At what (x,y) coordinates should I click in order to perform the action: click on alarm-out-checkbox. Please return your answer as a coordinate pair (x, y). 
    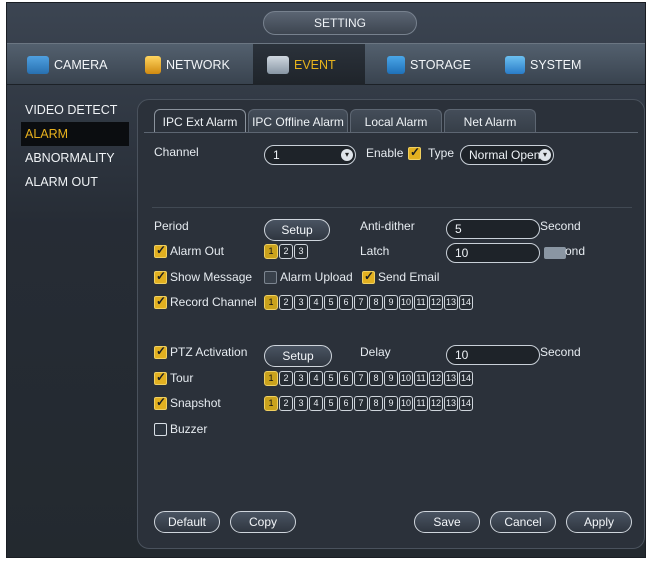
    Looking at the image, I should click on (160, 250).